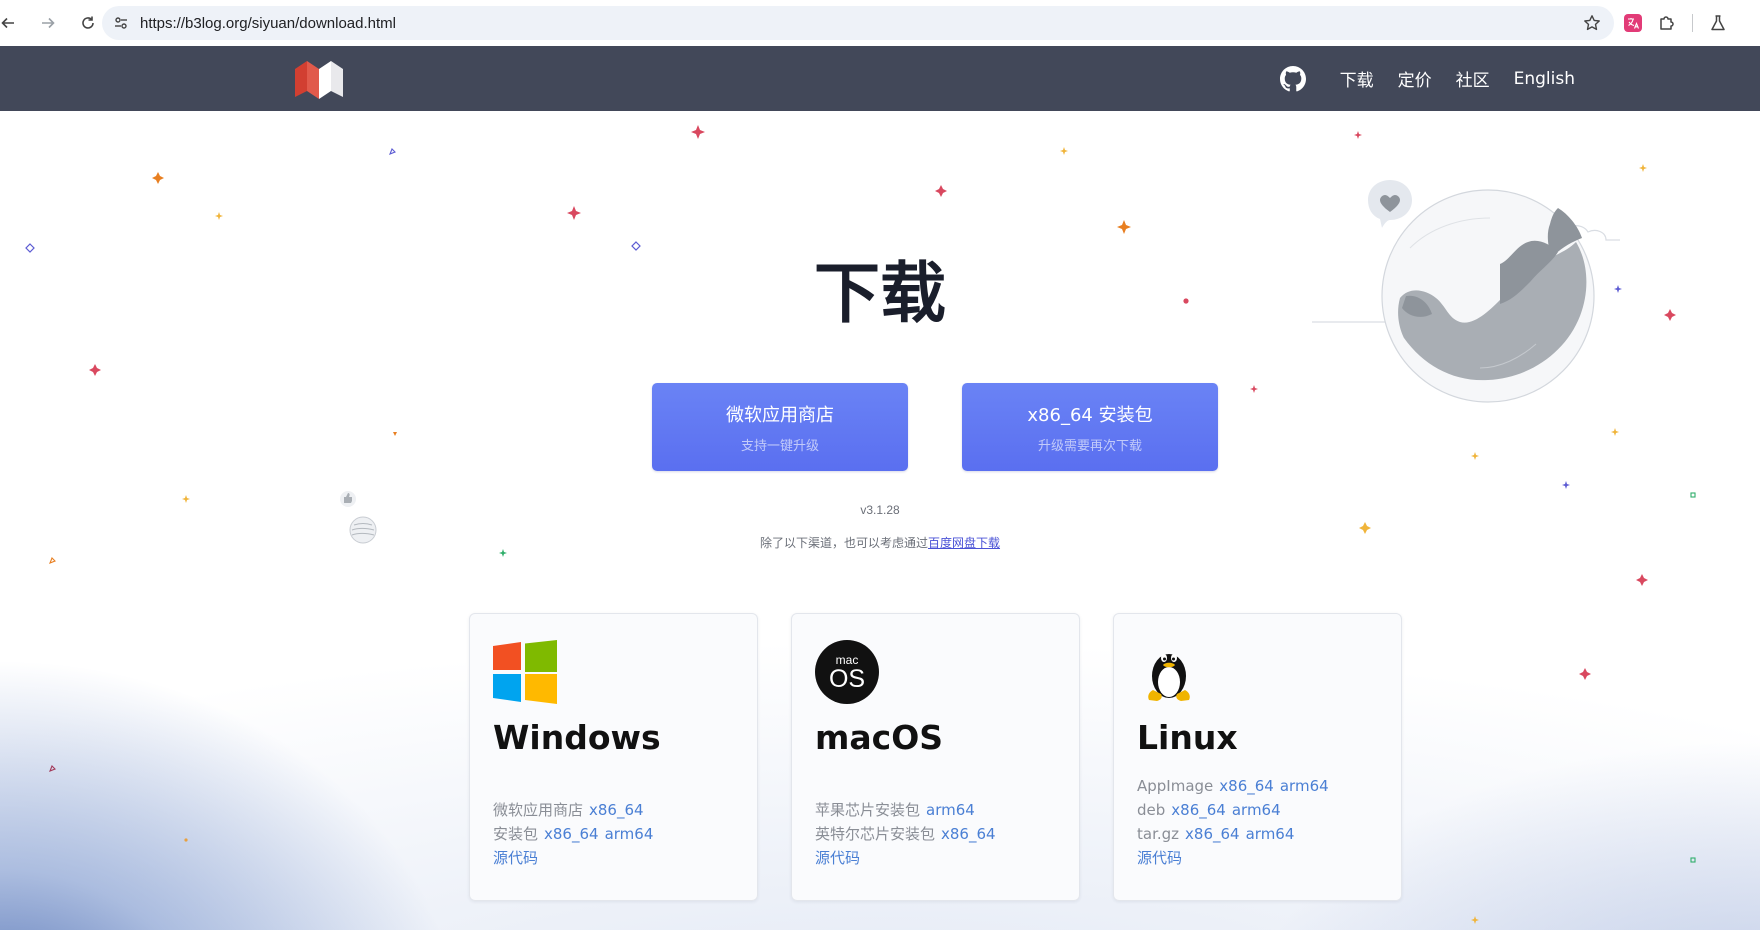 This screenshot has height=930, width=1760. Describe the element at coordinates (1633, 23) in the screenshot. I see `translate-extension-icon` at that location.